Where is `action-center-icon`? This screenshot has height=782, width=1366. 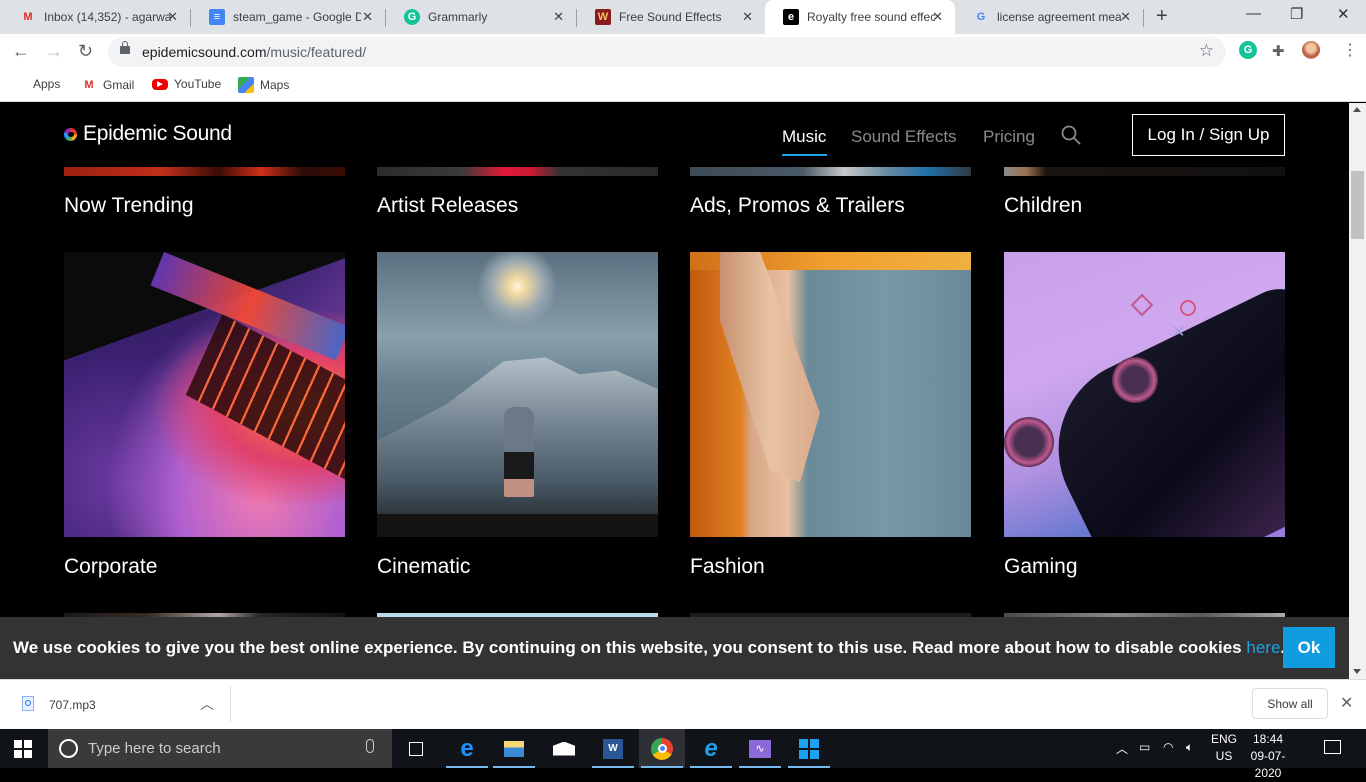 action-center-icon is located at coordinates (1332, 747).